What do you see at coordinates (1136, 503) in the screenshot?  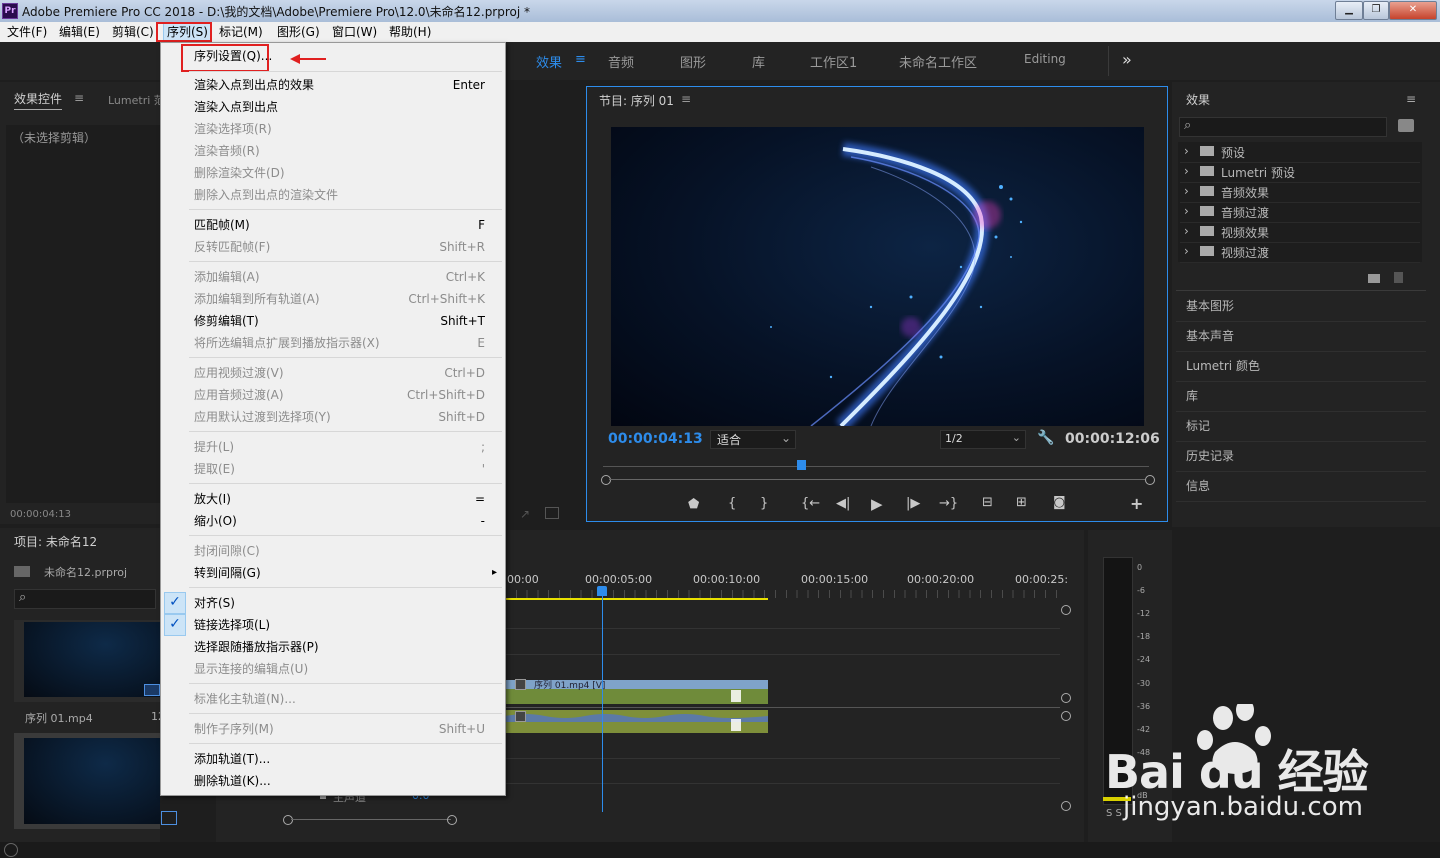 I see `button-editor-button: +` at bounding box center [1136, 503].